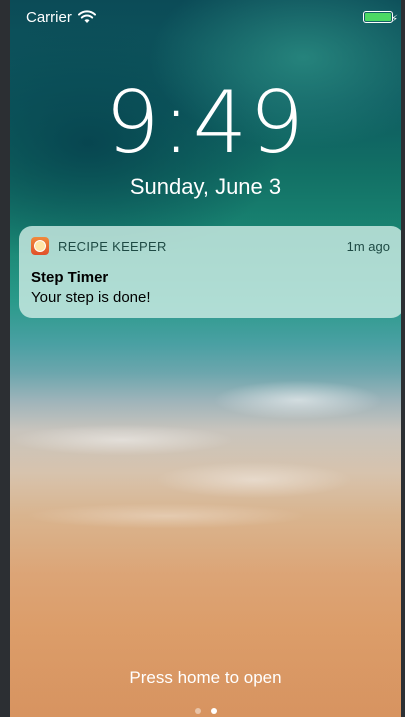  I want to click on notification-title: Step Timer, so click(70, 277).